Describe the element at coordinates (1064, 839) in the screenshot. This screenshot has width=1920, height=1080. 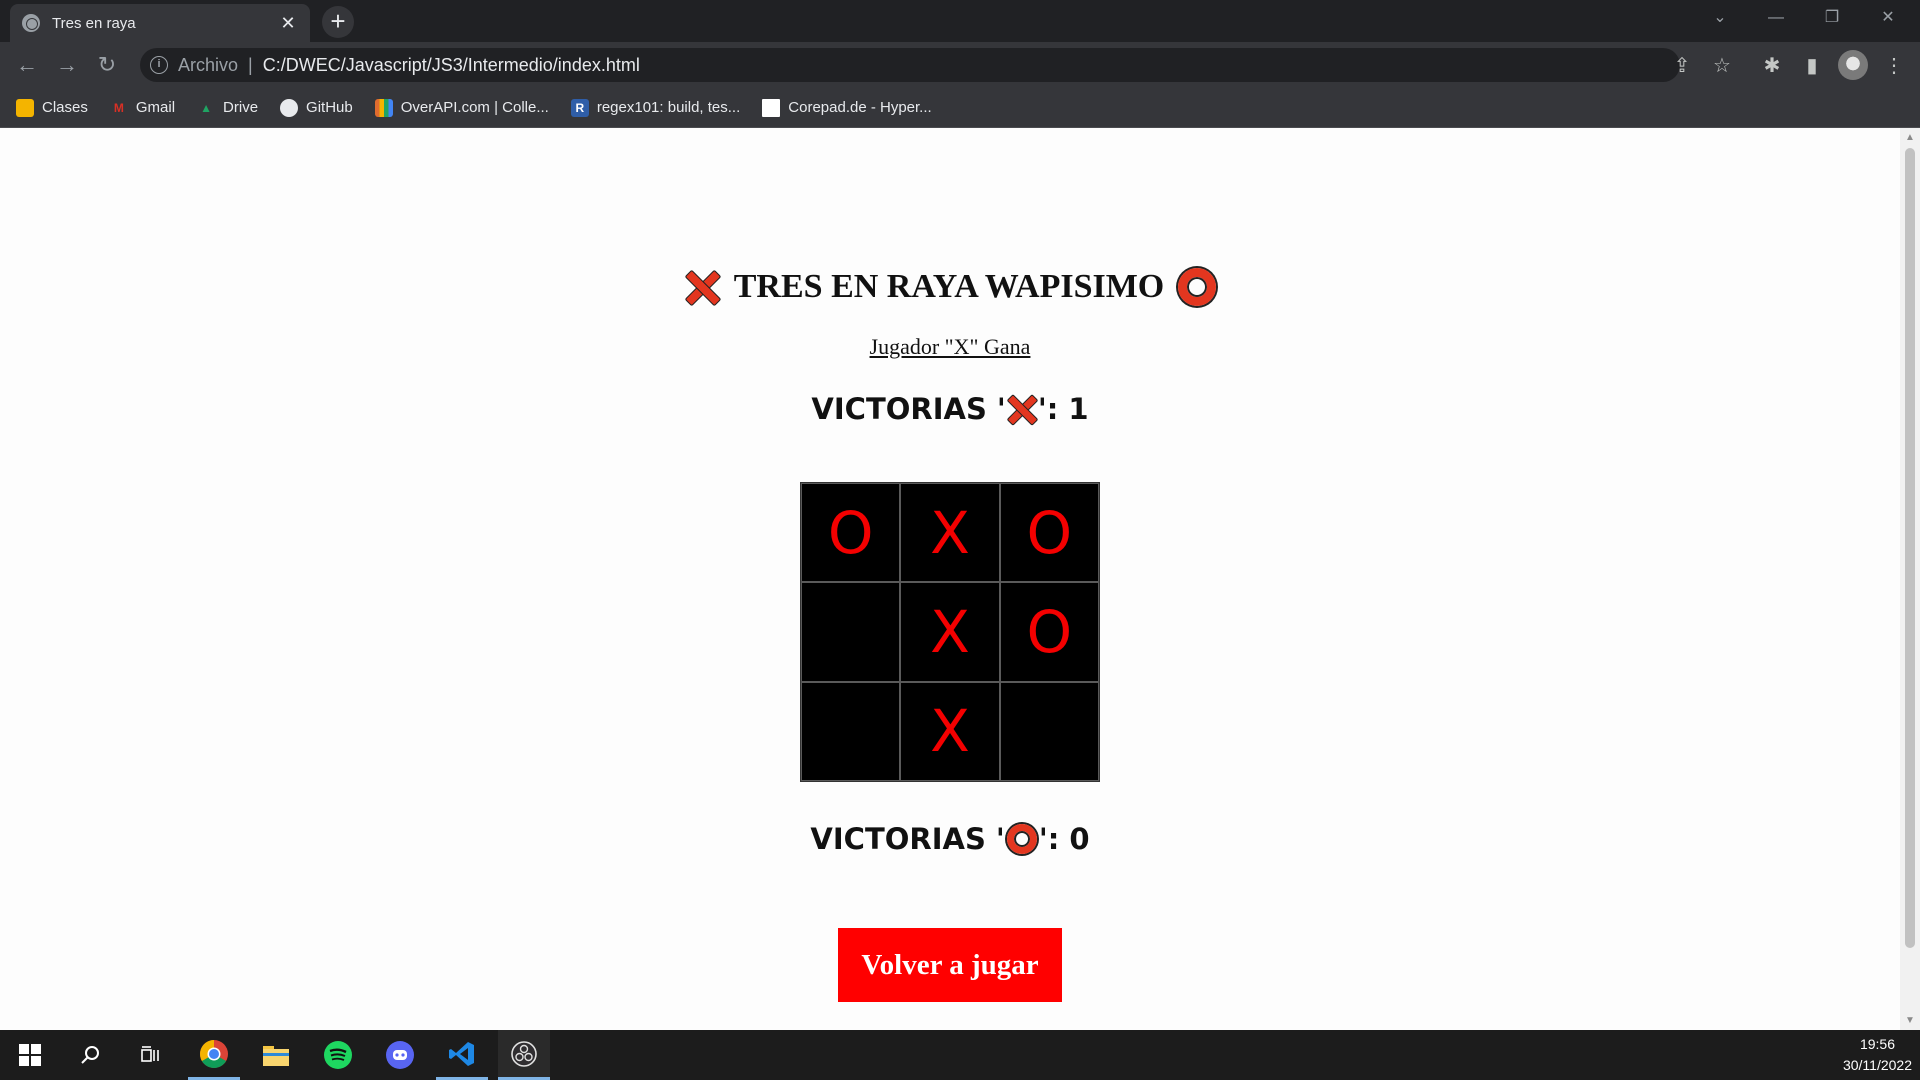
I see `wins-o-suffix: ': 0` at that location.